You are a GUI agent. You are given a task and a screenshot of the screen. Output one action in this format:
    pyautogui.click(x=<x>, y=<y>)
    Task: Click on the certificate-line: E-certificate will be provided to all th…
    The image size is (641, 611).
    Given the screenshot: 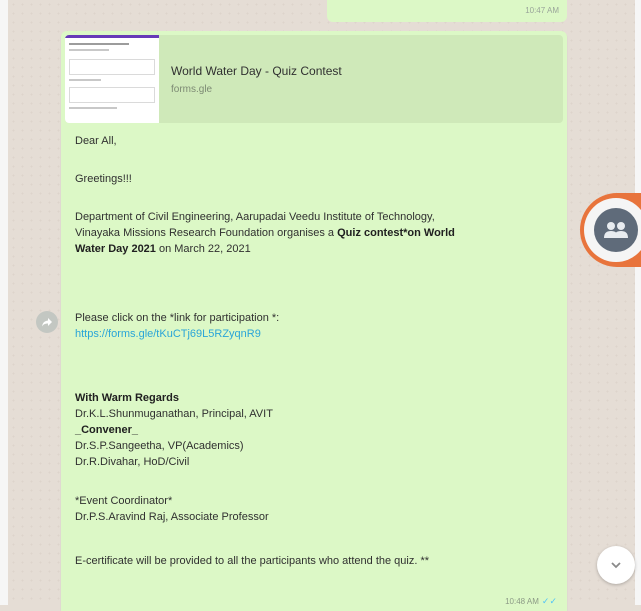 What is the action you would take?
    pyautogui.click(x=252, y=561)
    